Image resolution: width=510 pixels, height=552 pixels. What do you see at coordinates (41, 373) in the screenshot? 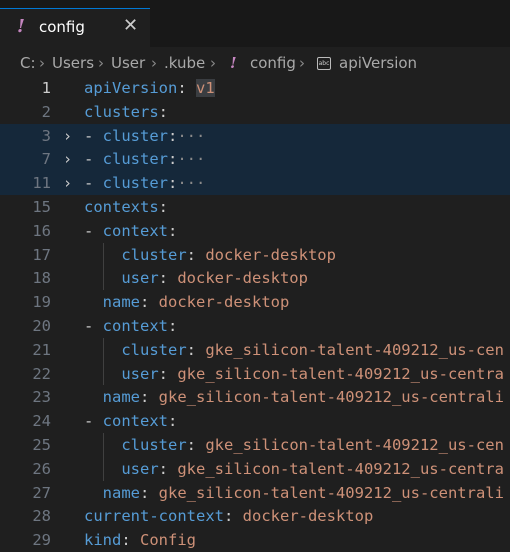
I see `line-number: 22` at bounding box center [41, 373].